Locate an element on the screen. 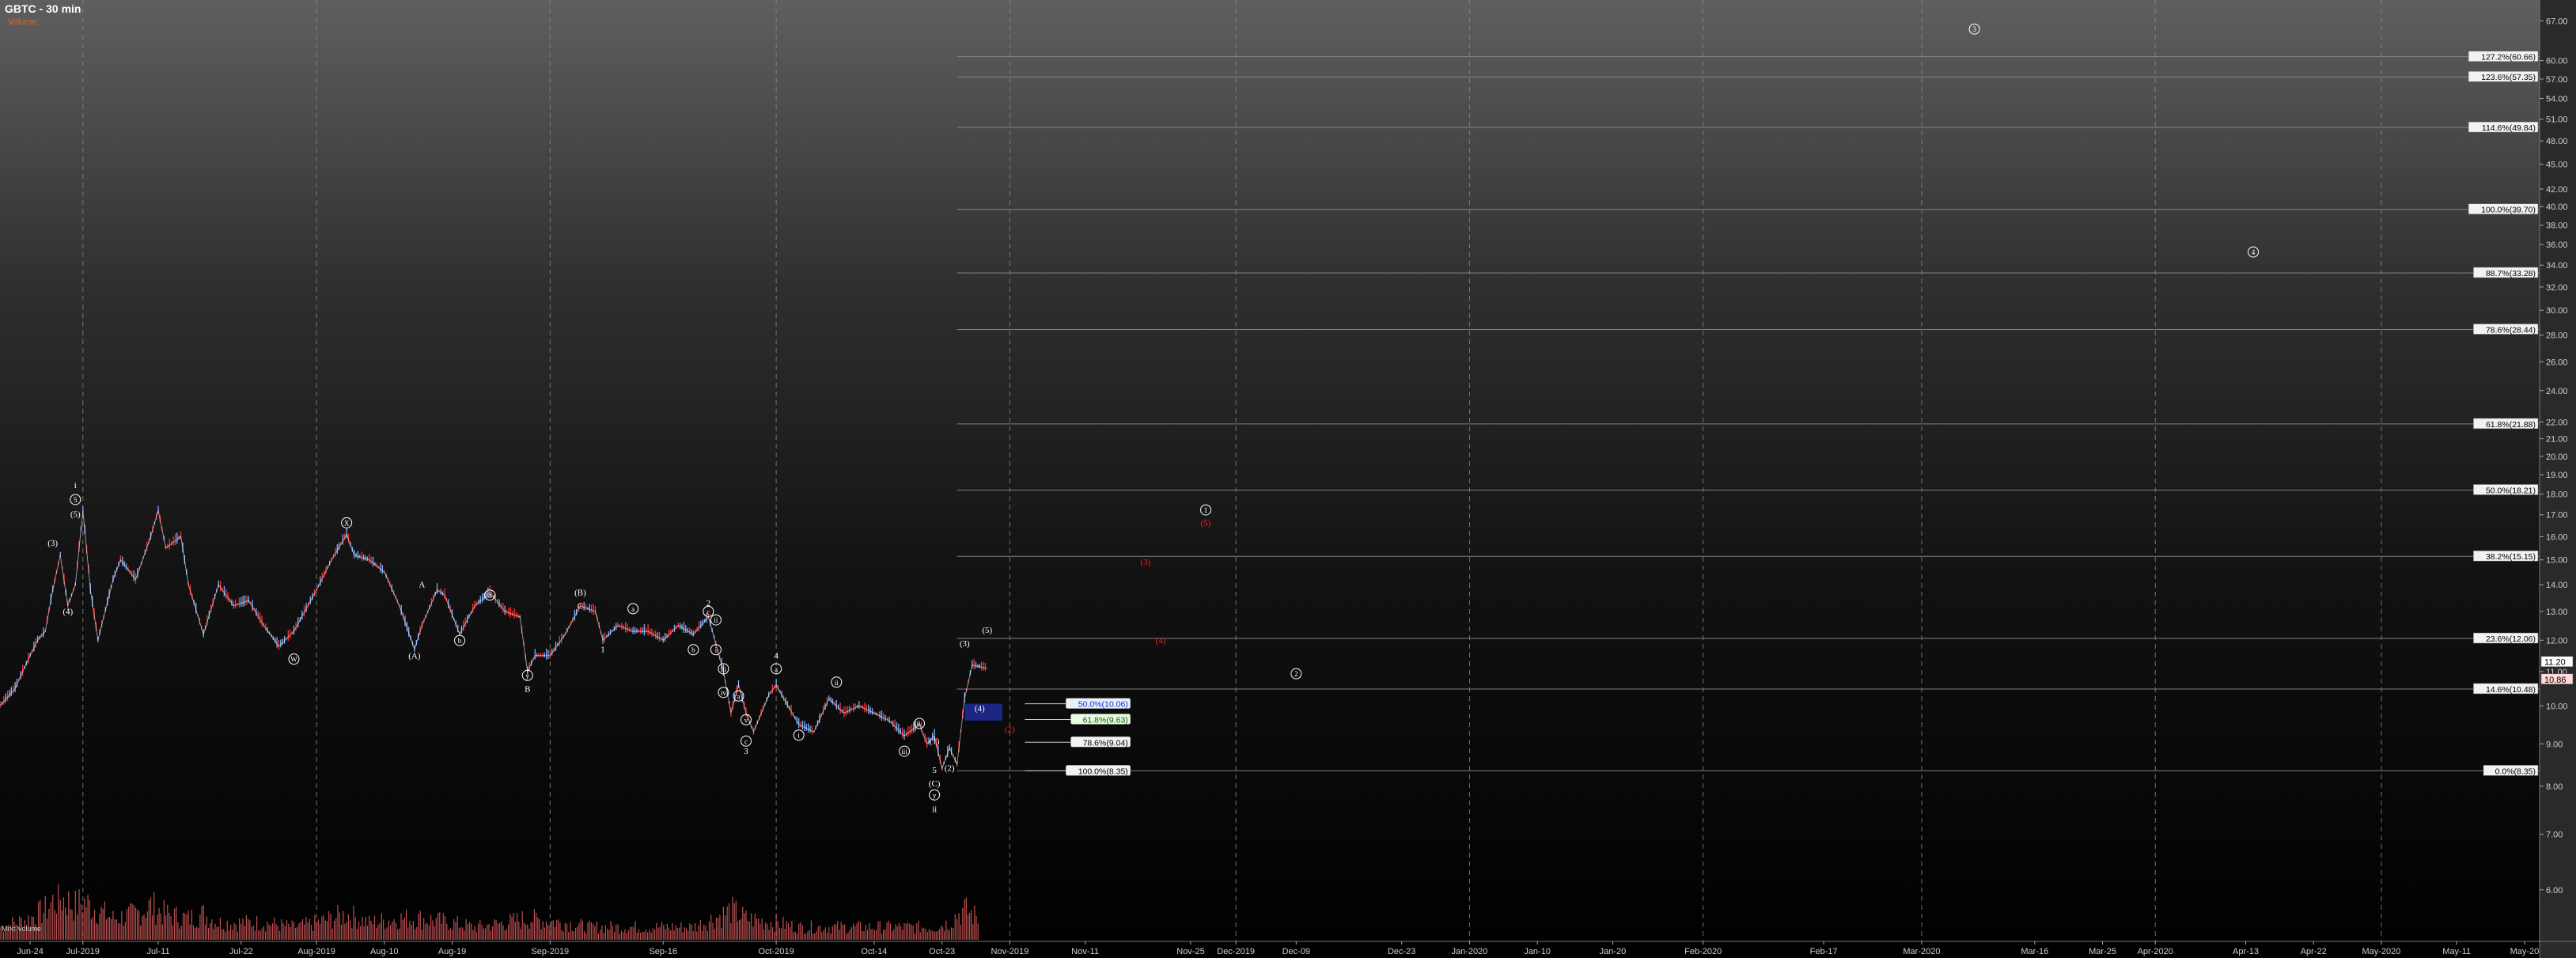 This screenshot has width=2576, height=958. y-tick-label: 12.00 is located at coordinates (2557, 641).